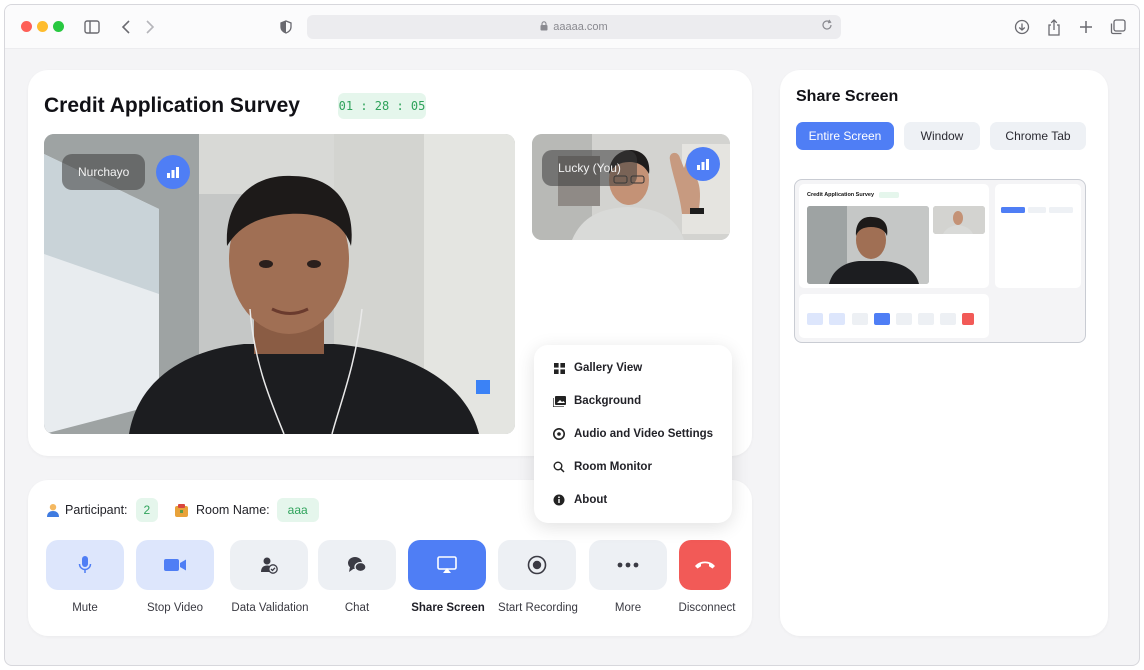 This screenshot has height=670, width=1144. What do you see at coordinates (357, 608) in the screenshot?
I see `chat-label: Chat` at bounding box center [357, 608].